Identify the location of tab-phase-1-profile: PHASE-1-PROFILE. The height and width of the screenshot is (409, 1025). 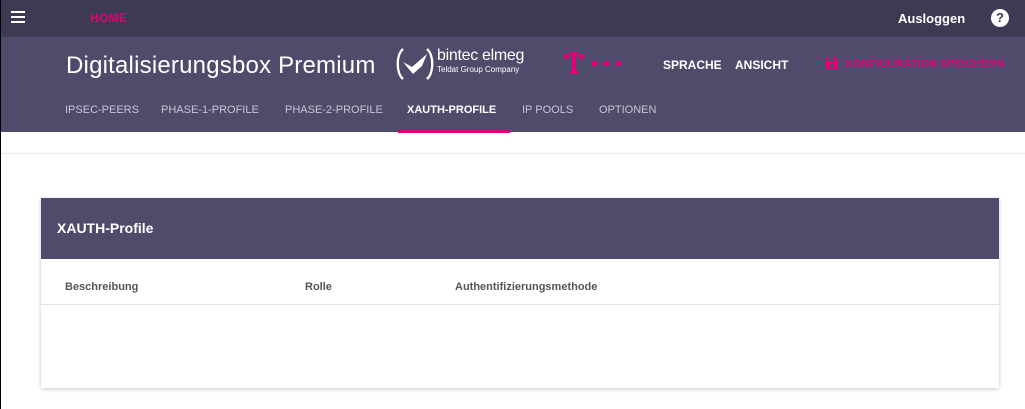
(210, 110).